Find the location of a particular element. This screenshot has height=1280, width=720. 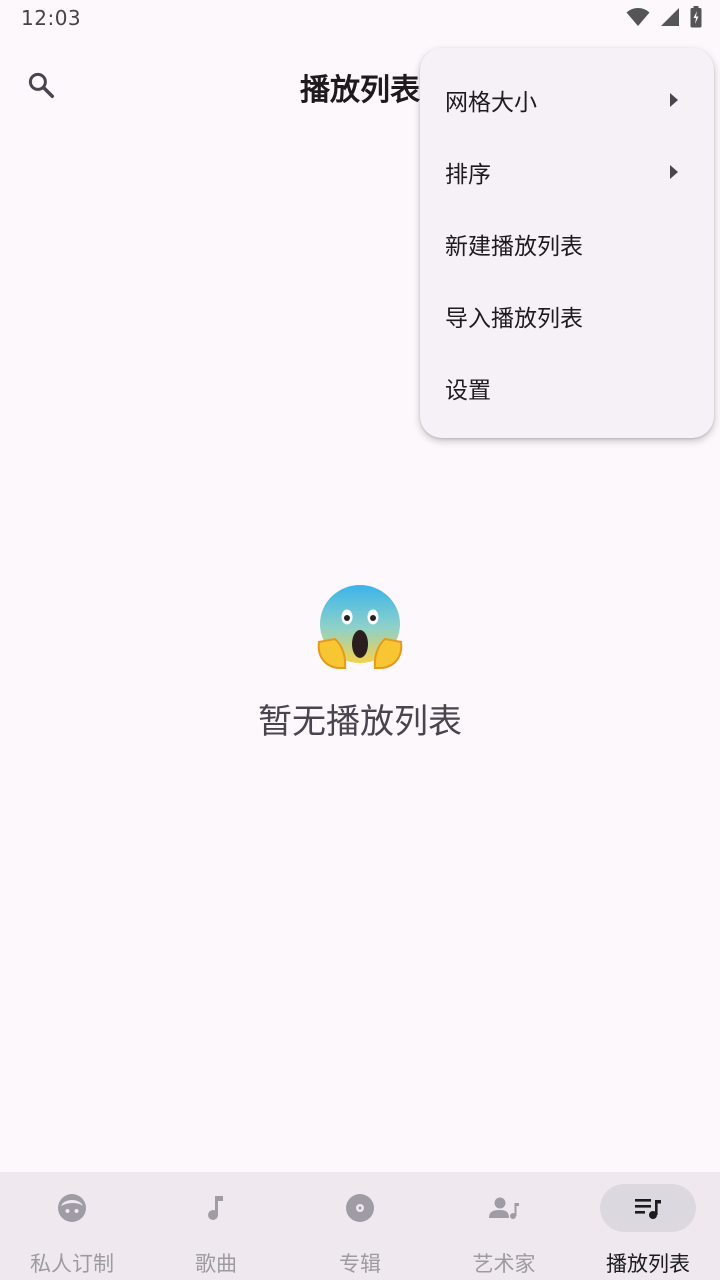

status-bar: 12:03 is located at coordinates (360, 19).